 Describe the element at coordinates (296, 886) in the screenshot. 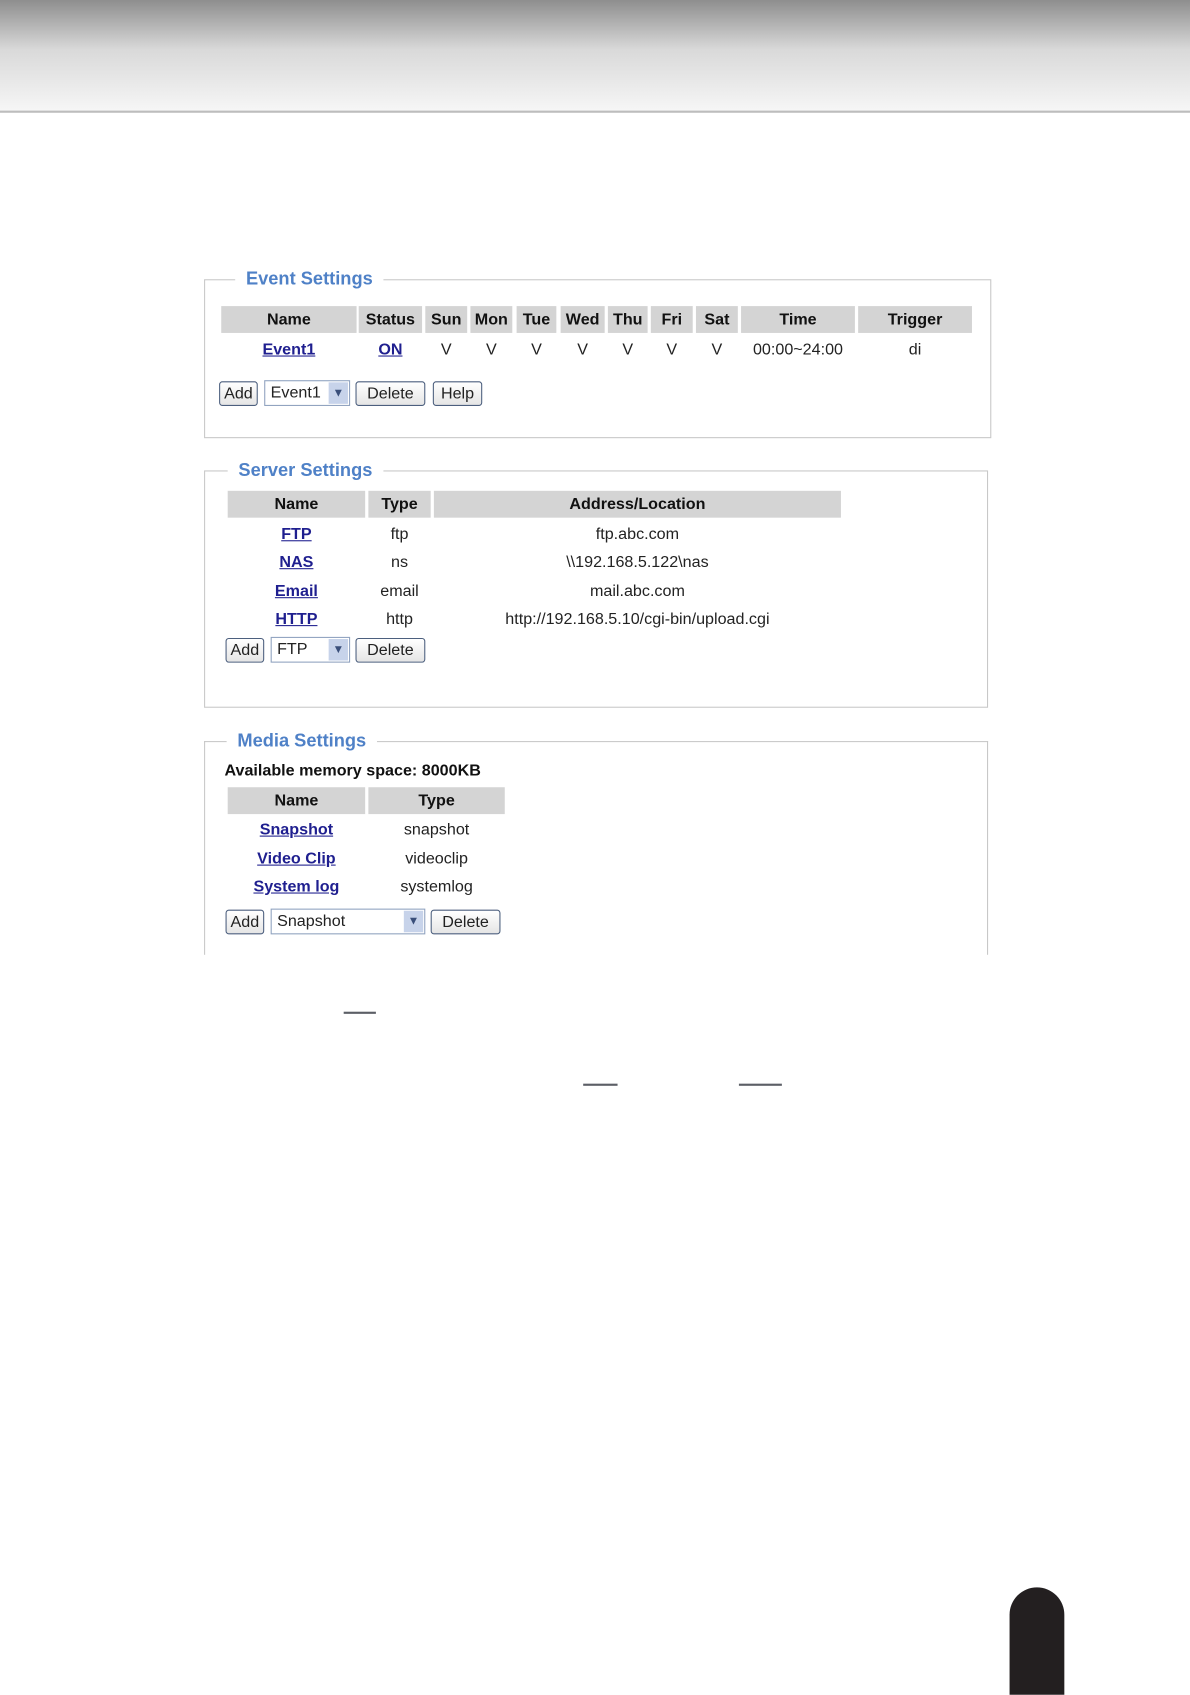

I see `table-link: System log` at that location.